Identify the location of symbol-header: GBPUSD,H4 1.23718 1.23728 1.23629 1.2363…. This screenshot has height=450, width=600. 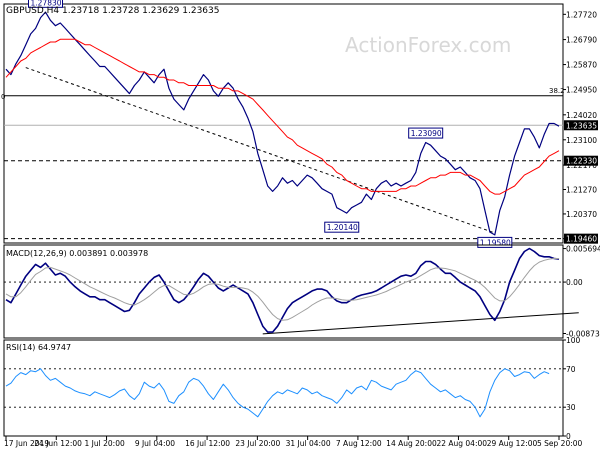
(112, 11).